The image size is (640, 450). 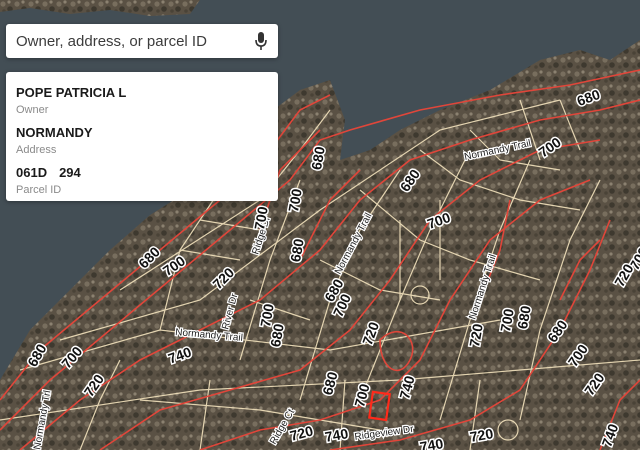 I want to click on parcel-id-value: 061D 294, so click(x=142, y=173).